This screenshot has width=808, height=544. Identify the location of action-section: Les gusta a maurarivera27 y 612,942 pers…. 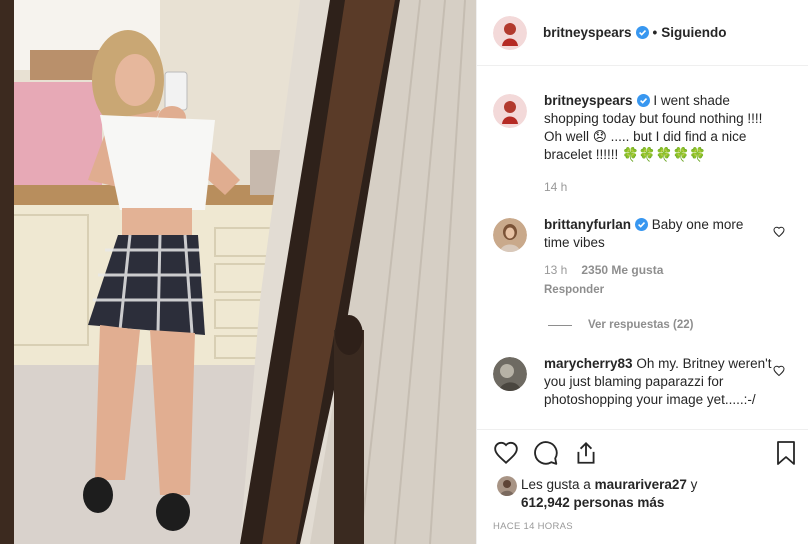
(642, 486).